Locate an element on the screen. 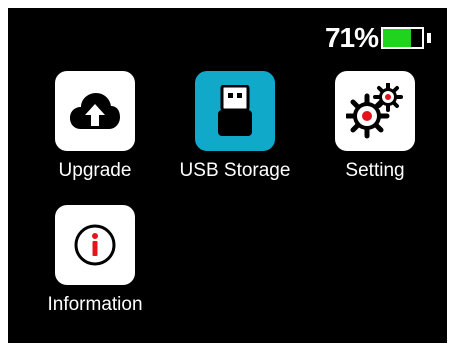 The image size is (454, 349). battery-fill is located at coordinates (397, 38).